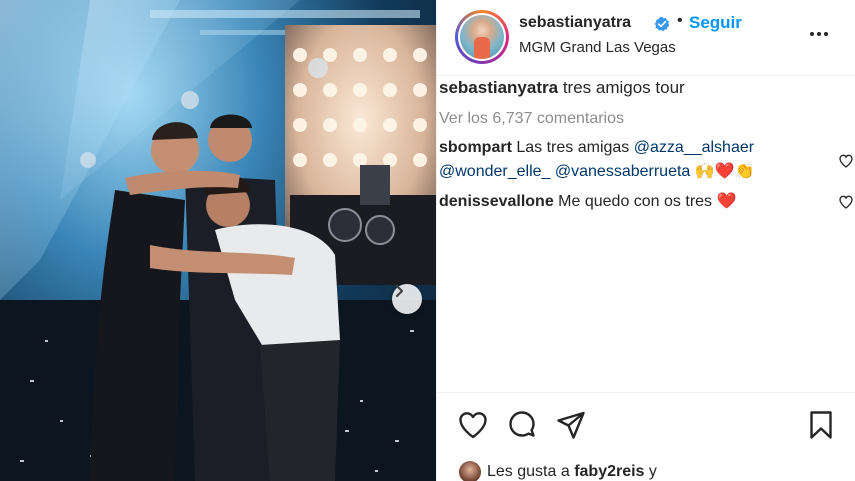 This screenshot has height=481, width=855. Describe the element at coordinates (646, 422) in the screenshot. I see `post-actions-bar` at that location.